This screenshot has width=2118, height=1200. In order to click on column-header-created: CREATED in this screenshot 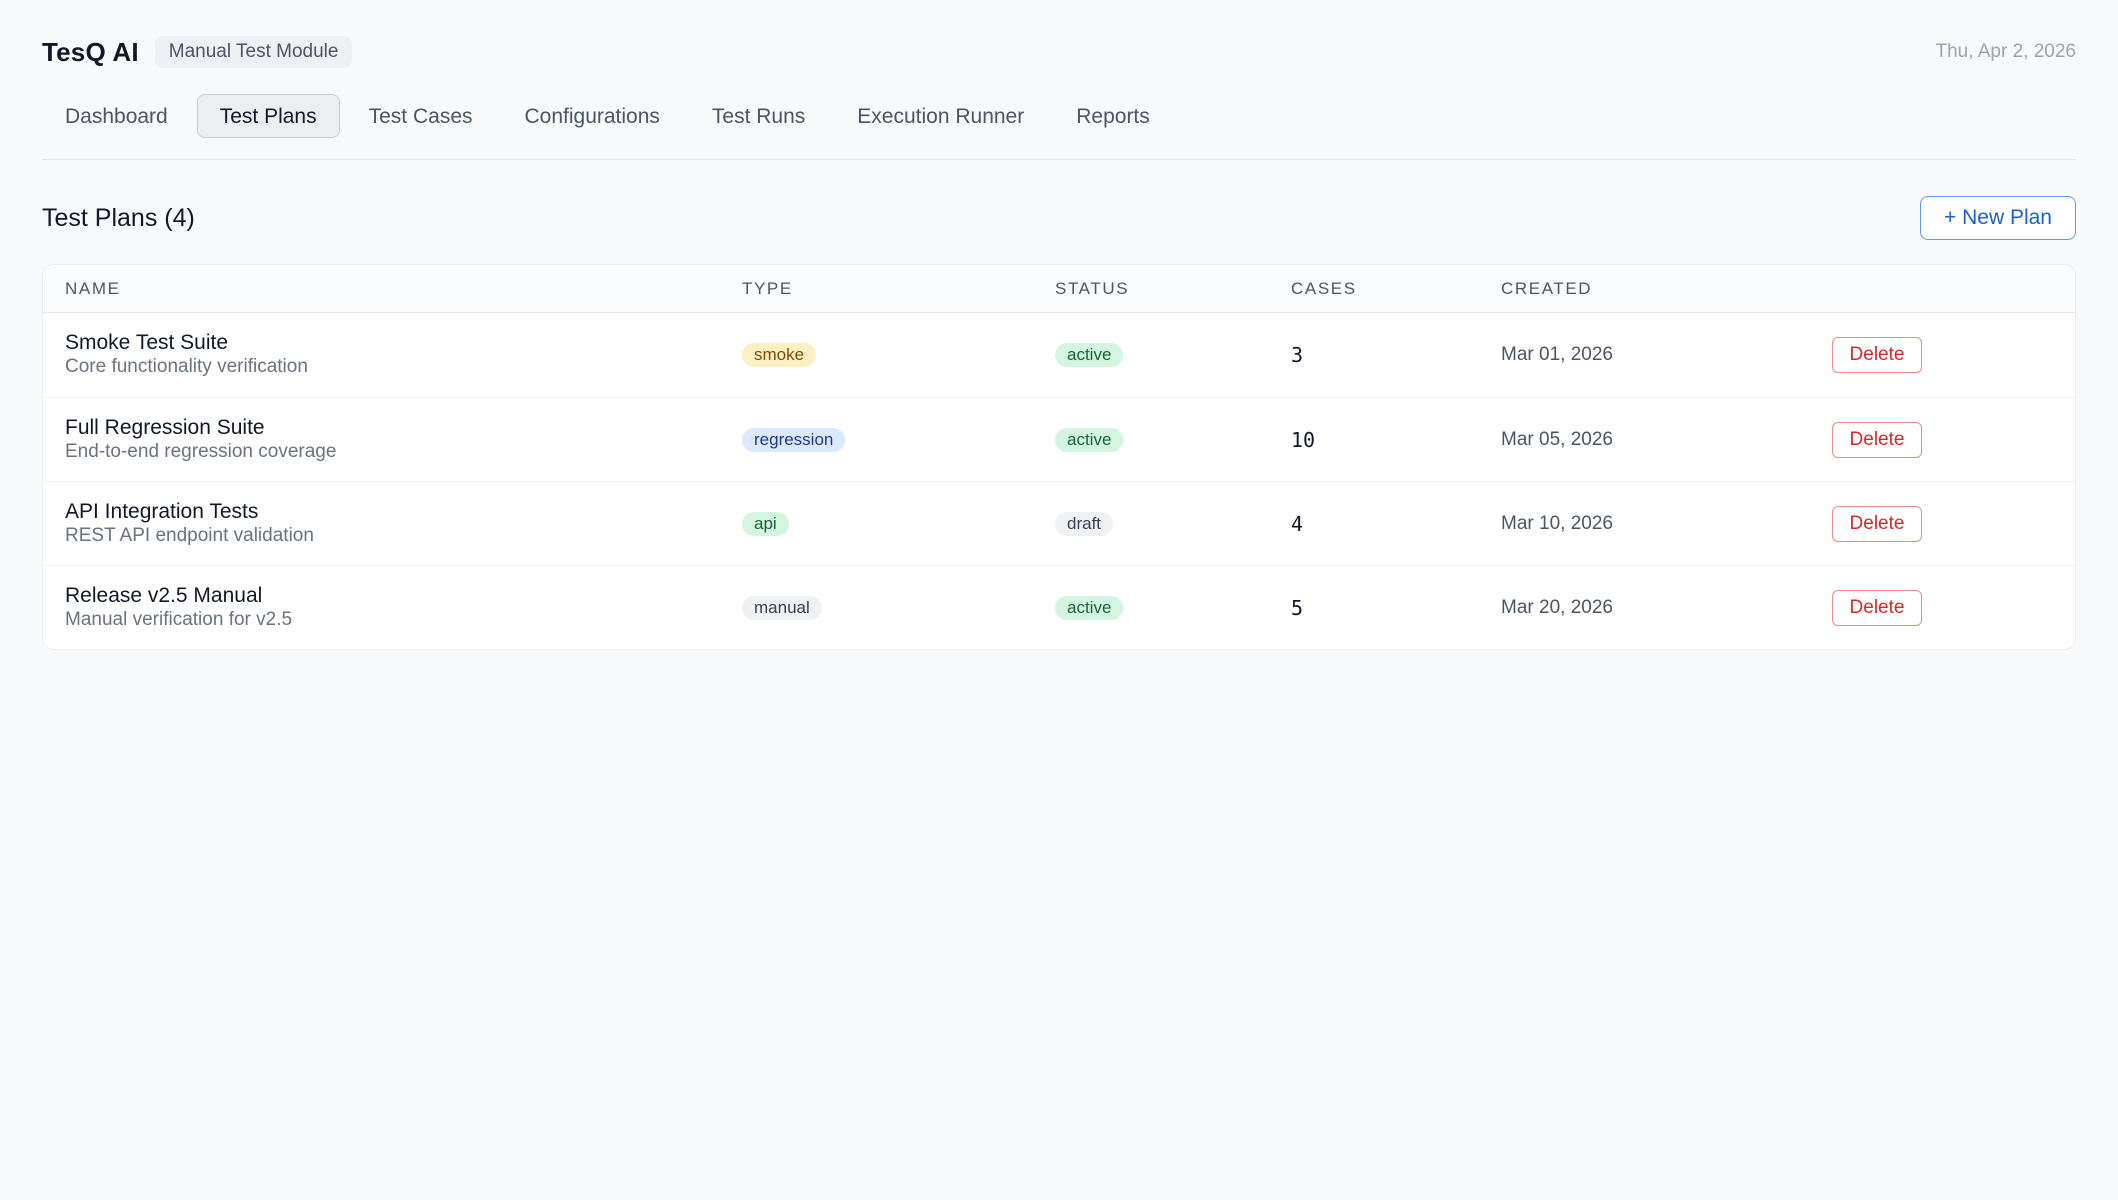, I will do `click(1641, 288)`.